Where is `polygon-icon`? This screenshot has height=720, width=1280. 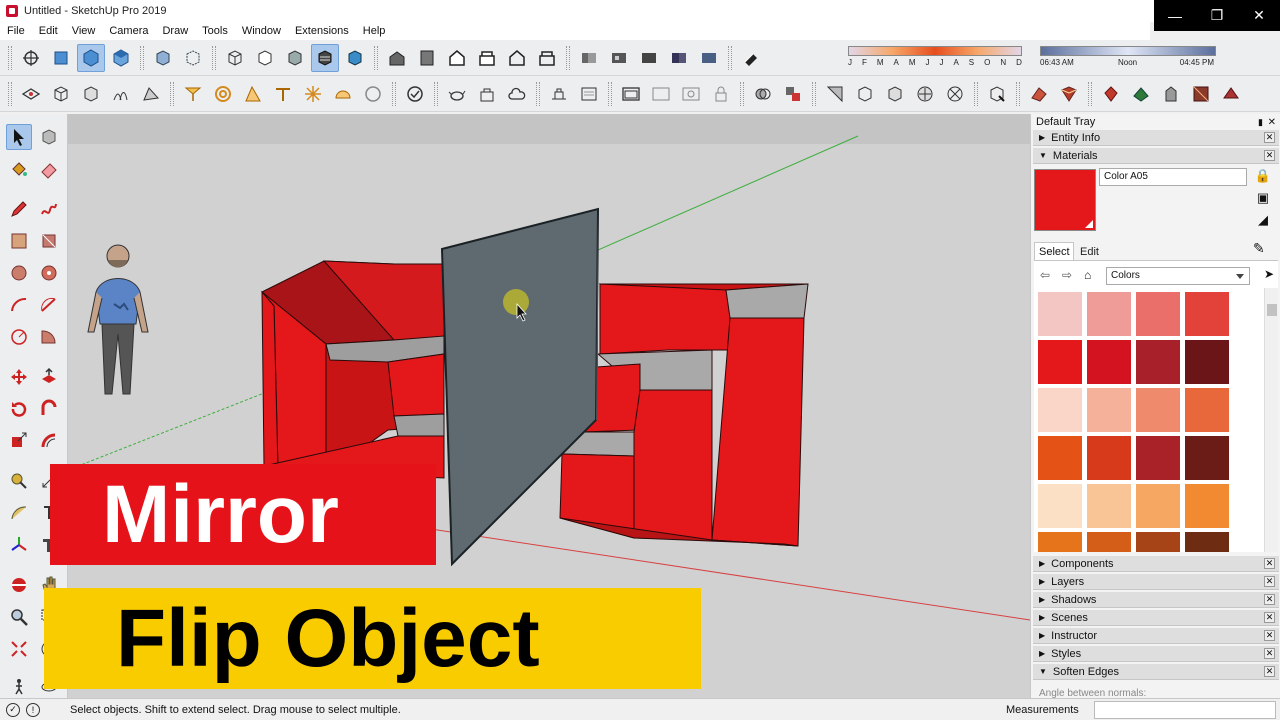
polygon-icon is located at coordinates (49, 273).